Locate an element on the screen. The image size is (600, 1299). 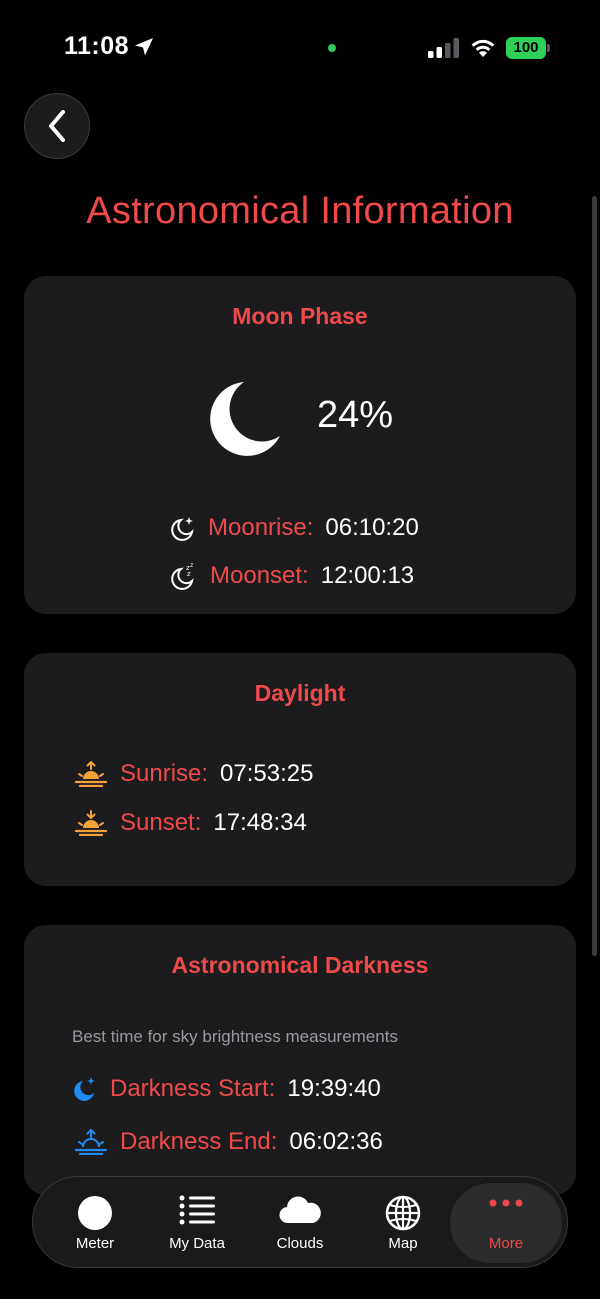
tab-meter: Meter is located at coordinates (95, 1223).